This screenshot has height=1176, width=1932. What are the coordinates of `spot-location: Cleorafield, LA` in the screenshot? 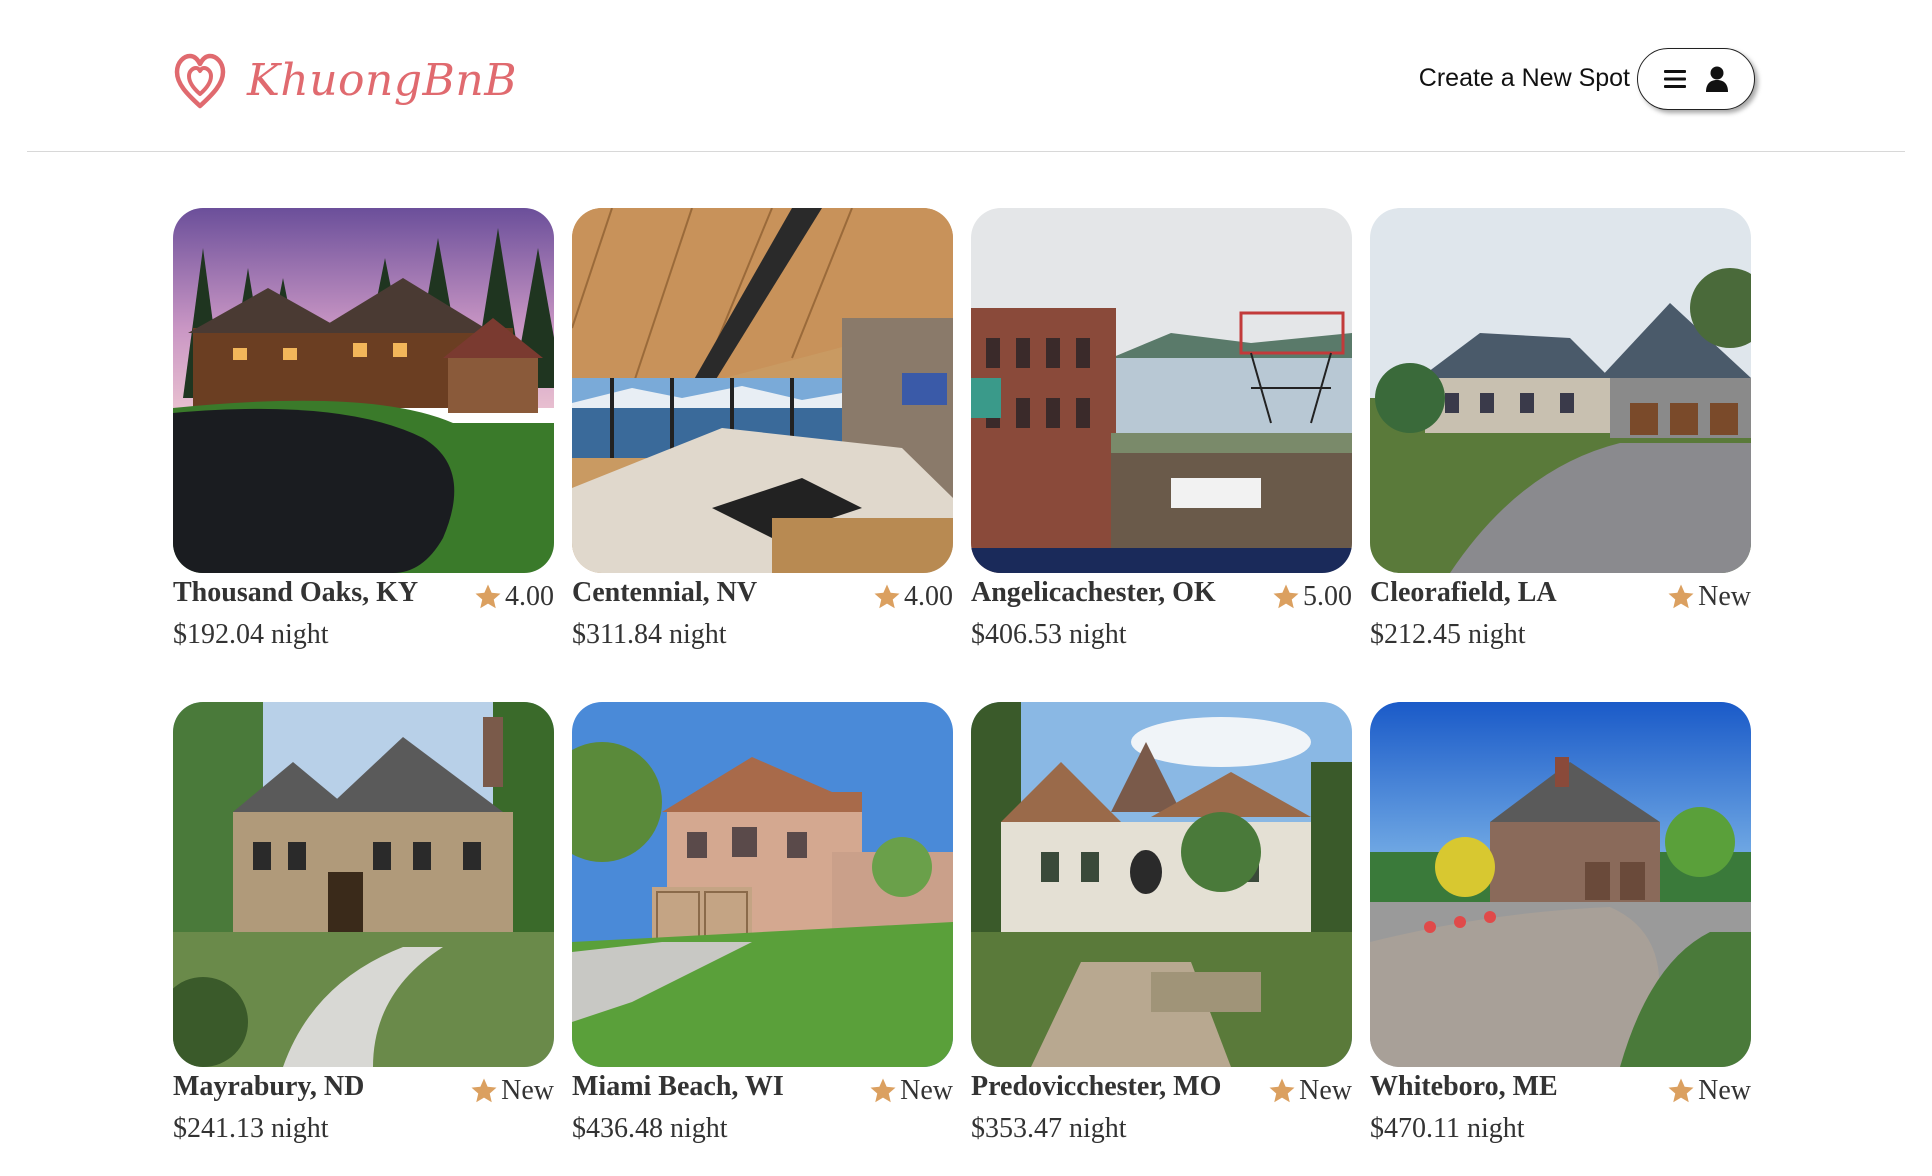 It's located at (1463, 592).